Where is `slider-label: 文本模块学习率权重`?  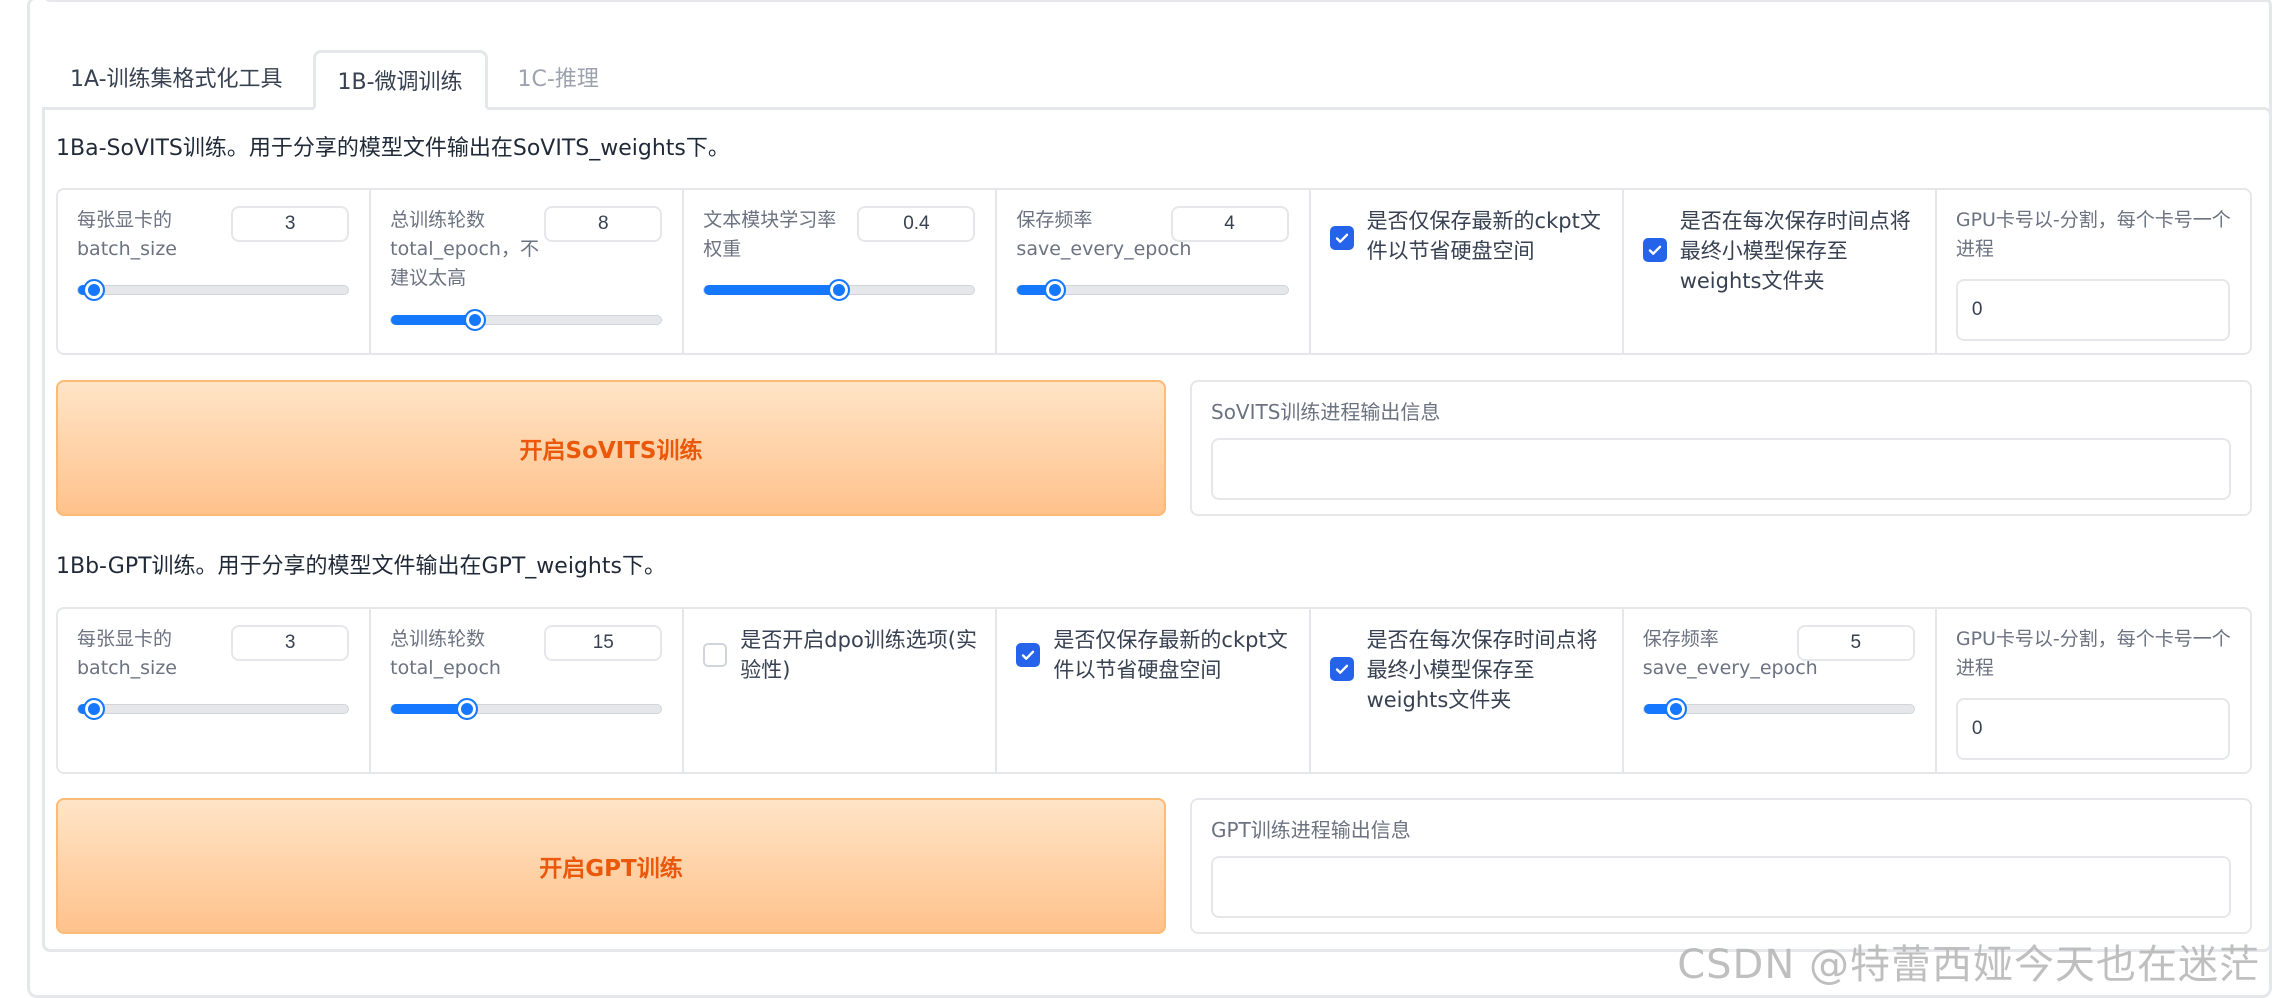
slider-label: 文本模块学习率权重 is located at coordinates (770, 234).